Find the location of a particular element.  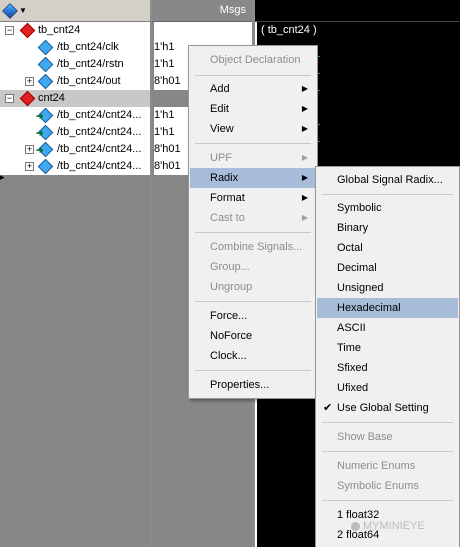

msg-value is located at coordinates (203, 30).